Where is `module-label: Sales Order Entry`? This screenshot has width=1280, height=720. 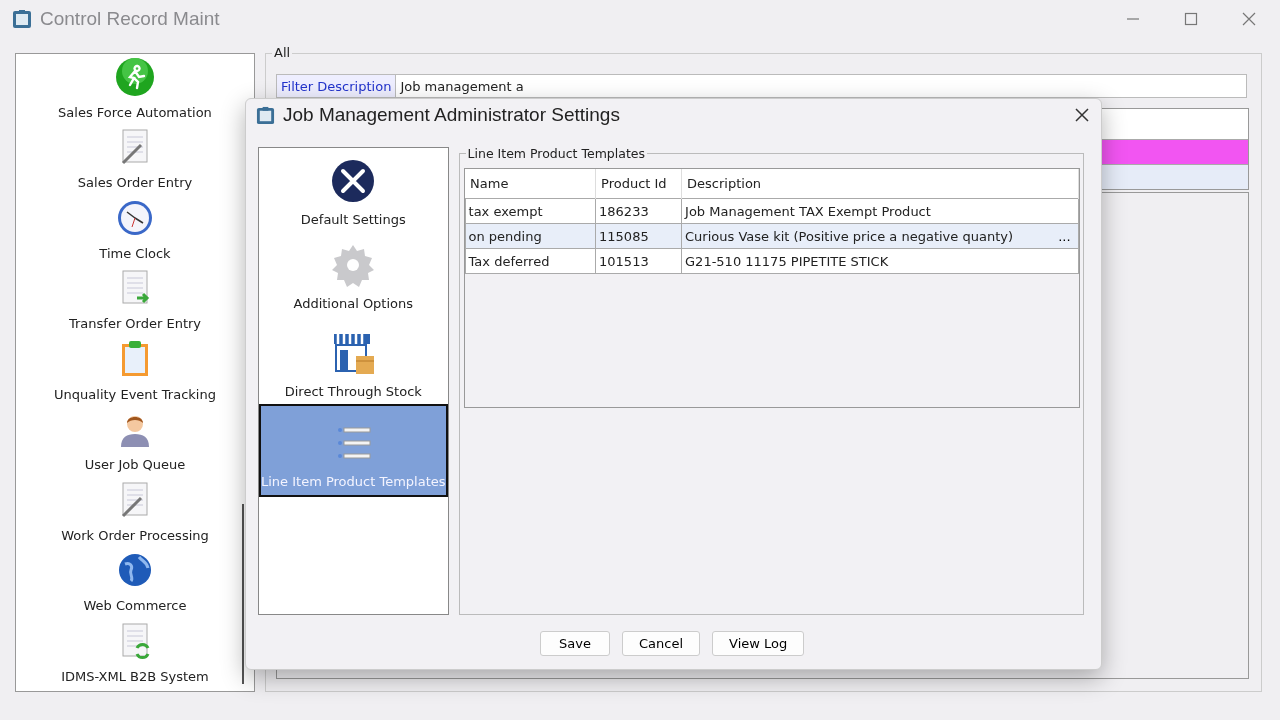 module-label: Sales Order Entry is located at coordinates (135, 183).